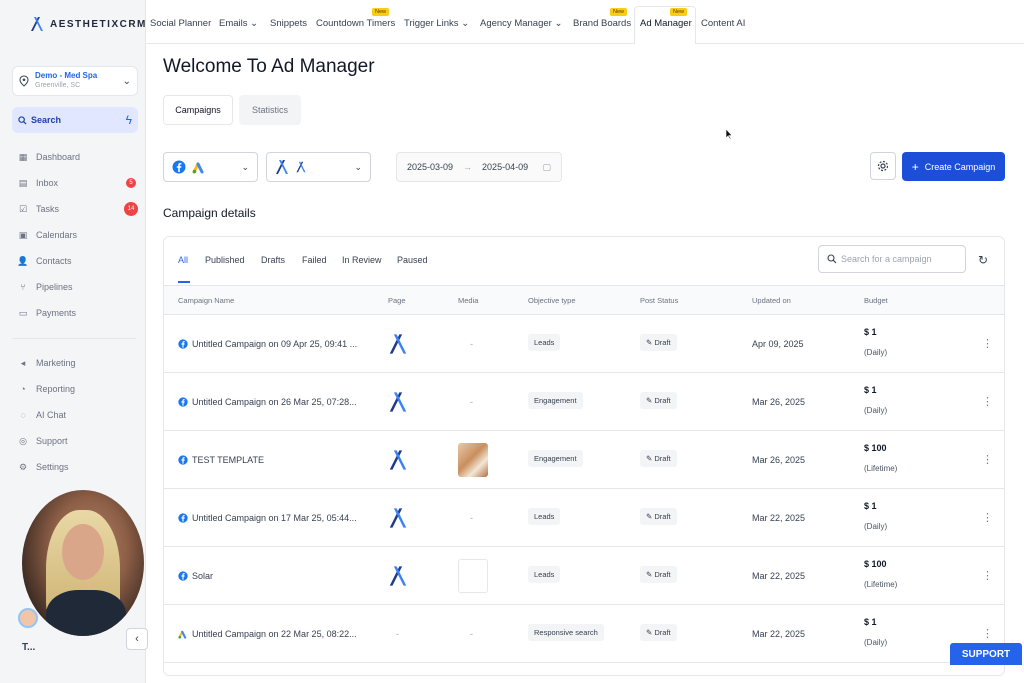 The height and width of the screenshot is (683, 1024). What do you see at coordinates (56, 313) in the screenshot?
I see `sidebar-item-label: Payments` at bounding box center [56, 313].